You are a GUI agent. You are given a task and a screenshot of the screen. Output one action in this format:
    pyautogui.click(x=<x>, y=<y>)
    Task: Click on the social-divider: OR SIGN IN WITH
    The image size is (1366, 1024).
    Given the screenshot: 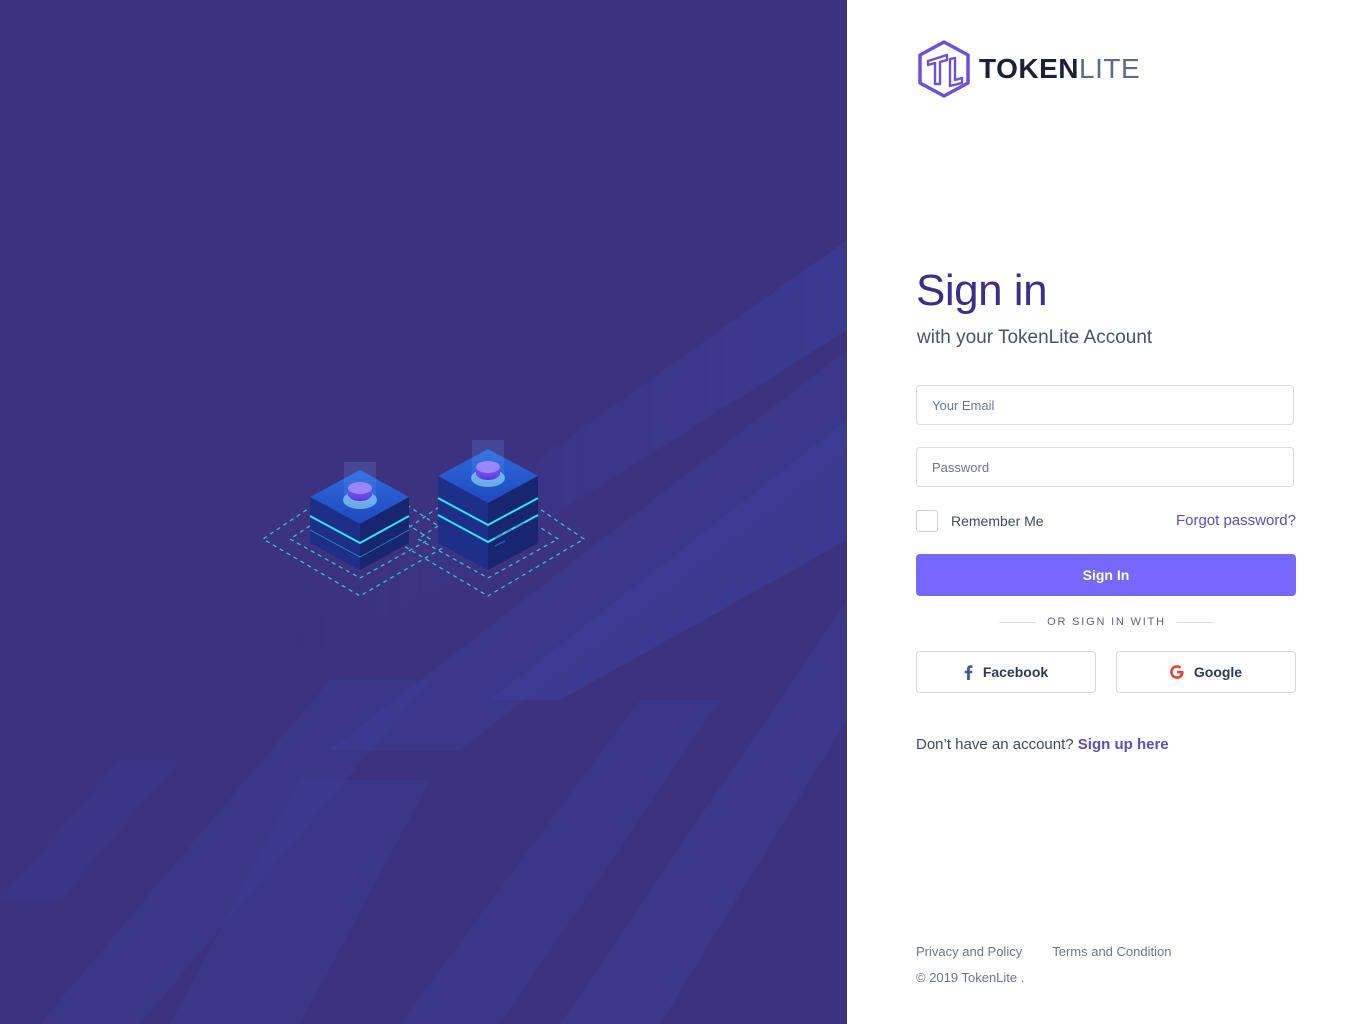 What is the action you would take?
    pyautogui.click(x=1107, y=622)
    